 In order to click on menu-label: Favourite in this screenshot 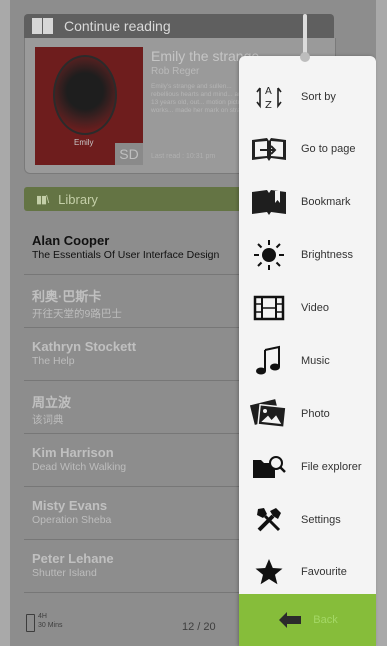, I will do `click(324, 571)`.